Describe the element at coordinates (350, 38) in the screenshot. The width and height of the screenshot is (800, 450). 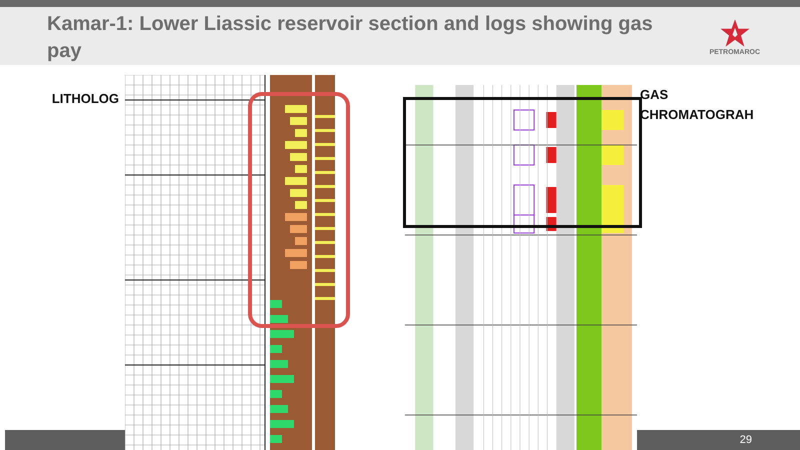
I see `slide-title: Kamar-1: Lower Liassic reservoir section and logs showing gas pay` at that location.